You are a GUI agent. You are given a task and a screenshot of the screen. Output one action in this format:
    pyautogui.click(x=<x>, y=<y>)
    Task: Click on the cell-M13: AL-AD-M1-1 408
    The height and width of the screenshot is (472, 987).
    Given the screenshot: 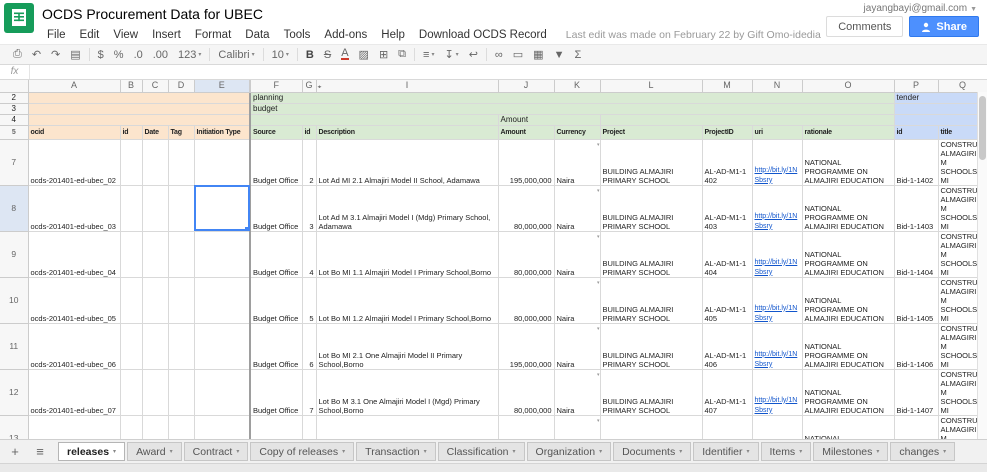 What is the action you would take?
    pyautogui.click(x=727, y=427)
    